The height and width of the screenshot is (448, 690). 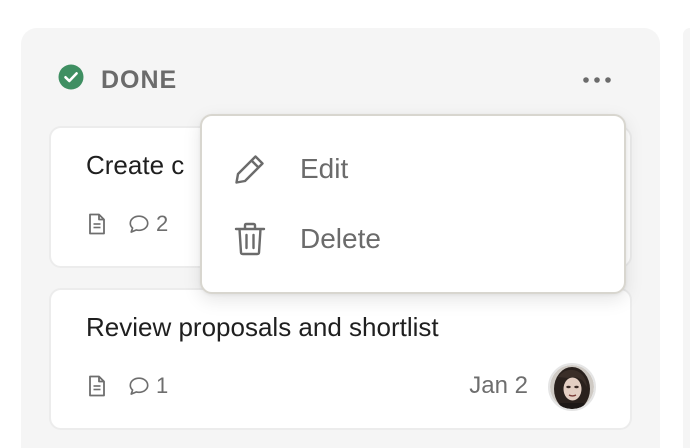 I want to click on menu-item-label: Edit, so click(x=324, y=168).